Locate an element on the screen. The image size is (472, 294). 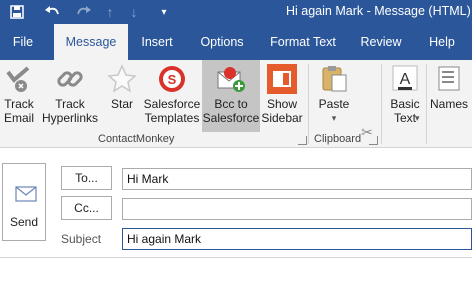
svg-text: A is located at coordinates (405, 79).